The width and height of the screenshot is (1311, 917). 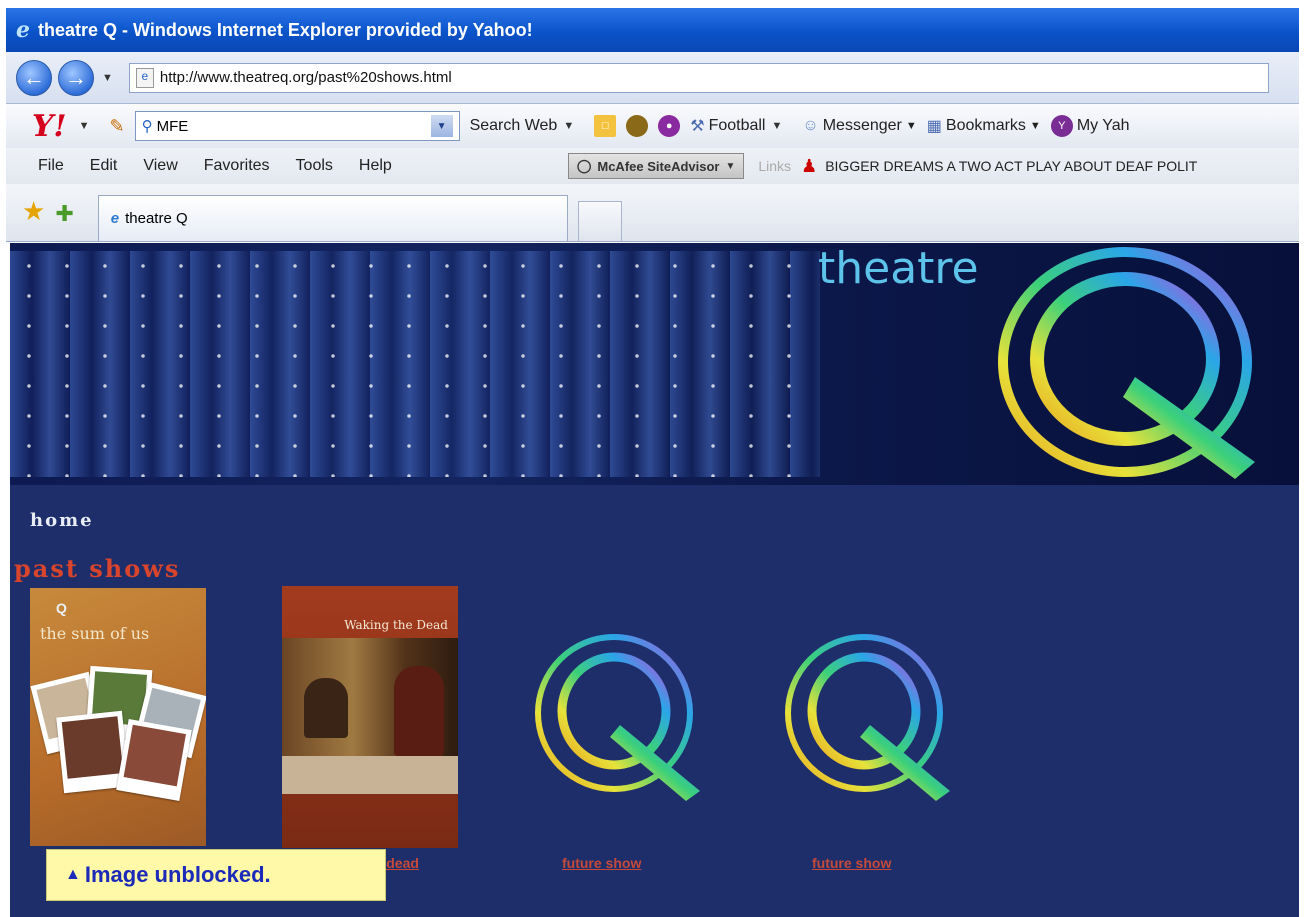 What do you see at coordinates (862, 125) in the screenshot?
I see `messenger-label: Messenger` at bounding box center [862, 125].